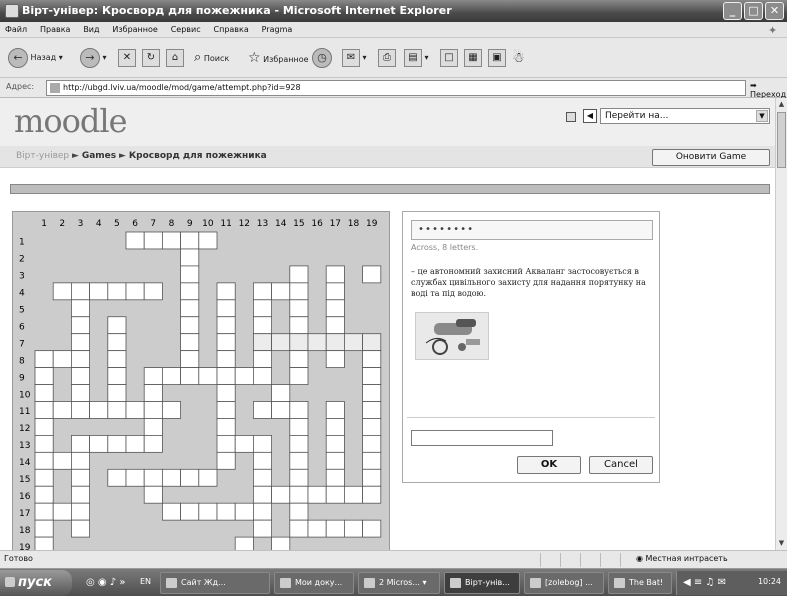 The width and height of the screenshot is (787, 596). What do you see at coordinates (42, 156) in the screenshot?
I see `breadcrumb-home-link: Вірт-універ` at bounding box center [42, 156].